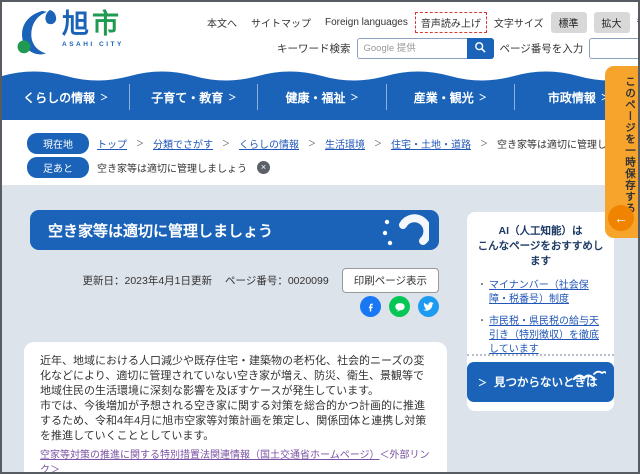 The height and width of the screenshot is (474, 640). What do you see at coordinates (540, 246) in the screenshot?
I see `ai-recommendation-title: AI（人工知能）は こんなページをおすすめします` at bounding box center [540, 246].